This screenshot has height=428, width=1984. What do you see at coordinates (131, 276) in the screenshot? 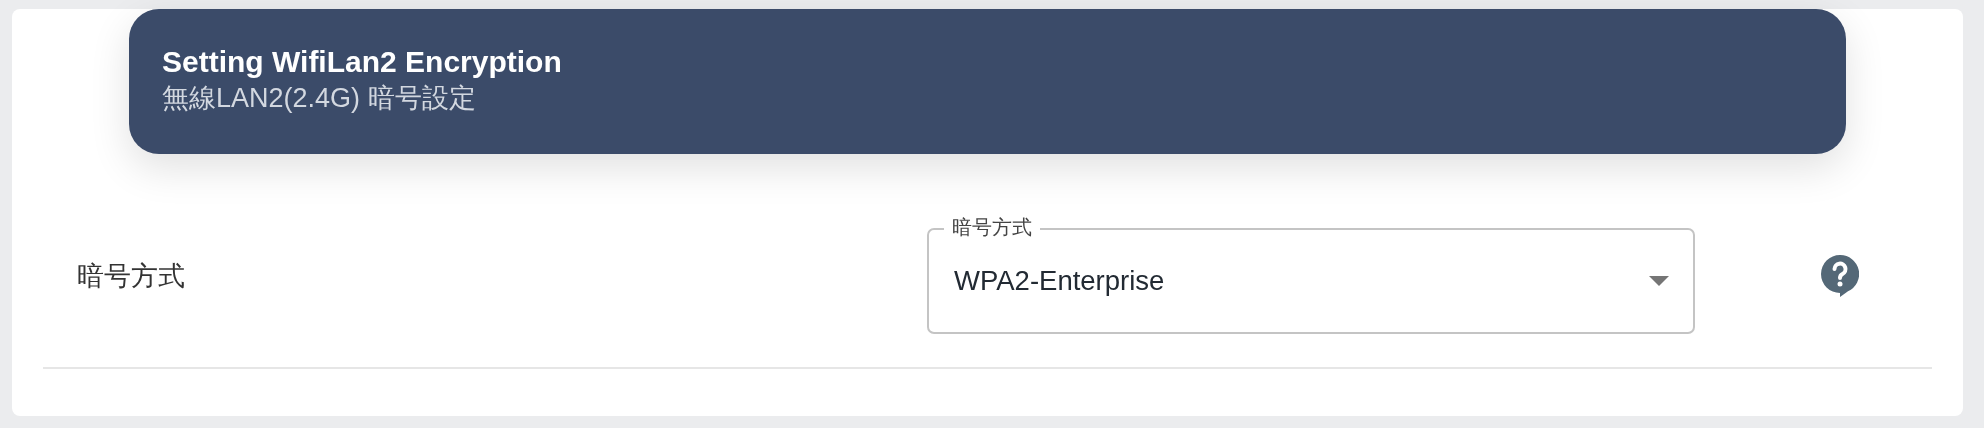
I see `setting-label: 暗号方式` at bounding box center [131, 276].